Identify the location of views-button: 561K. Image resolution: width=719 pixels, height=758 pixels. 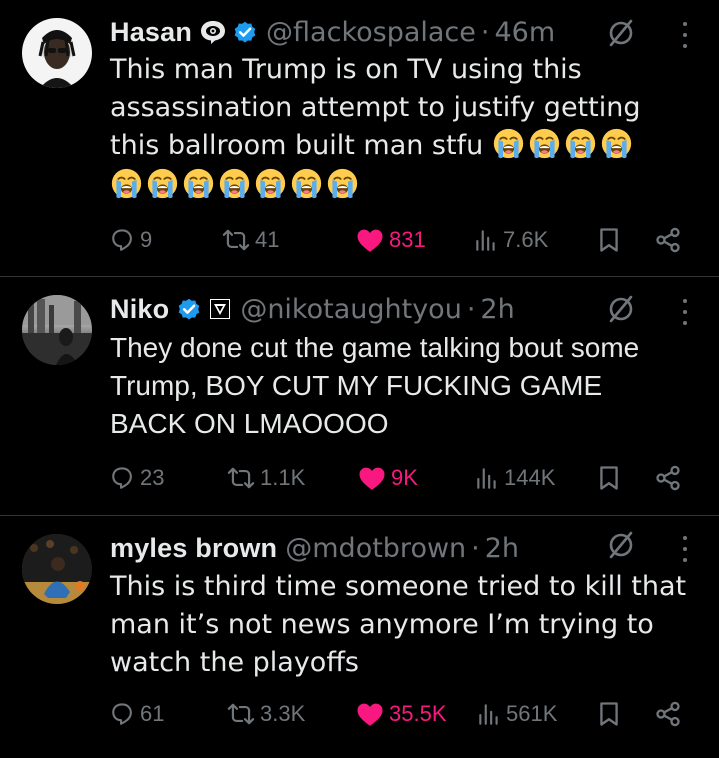
(516, 714).